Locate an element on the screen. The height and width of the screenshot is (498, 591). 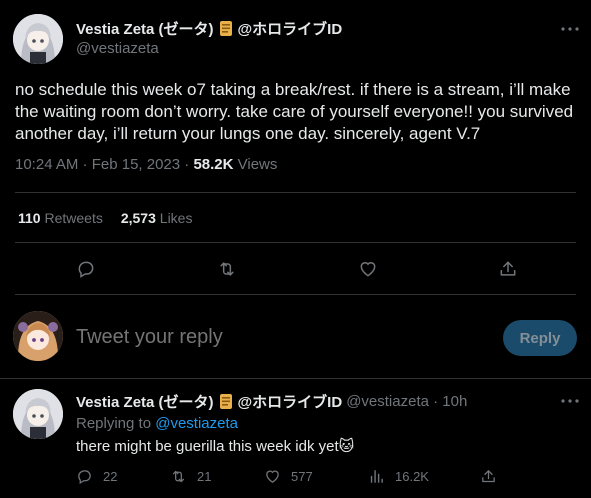
tweet-meta: 10:24 AM · Feb 15, 2023 · 58.2K Views is located at coordinates (146, 164).